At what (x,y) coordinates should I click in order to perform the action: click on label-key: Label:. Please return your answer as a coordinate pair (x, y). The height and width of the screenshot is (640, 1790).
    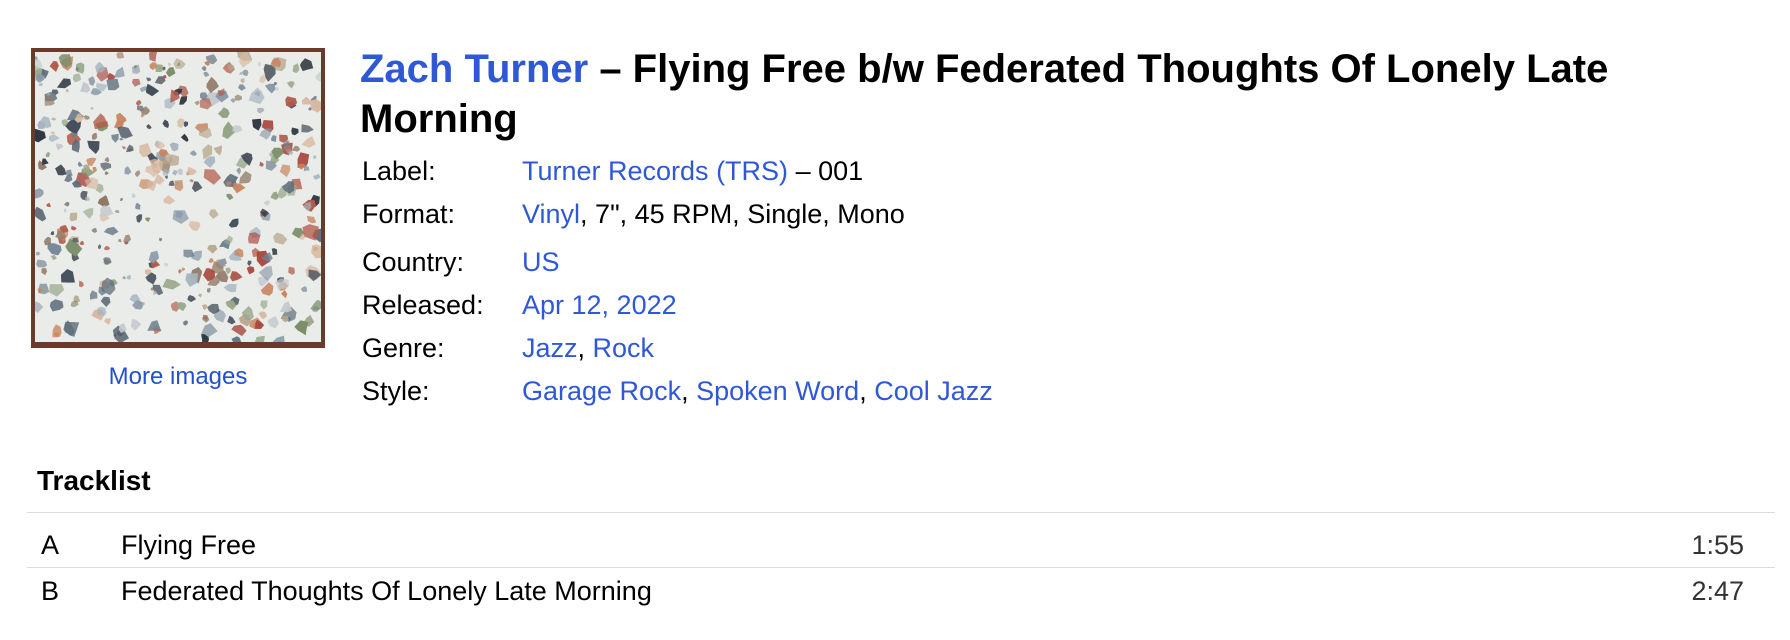
    Looking at the image, I should click on (399, 171).